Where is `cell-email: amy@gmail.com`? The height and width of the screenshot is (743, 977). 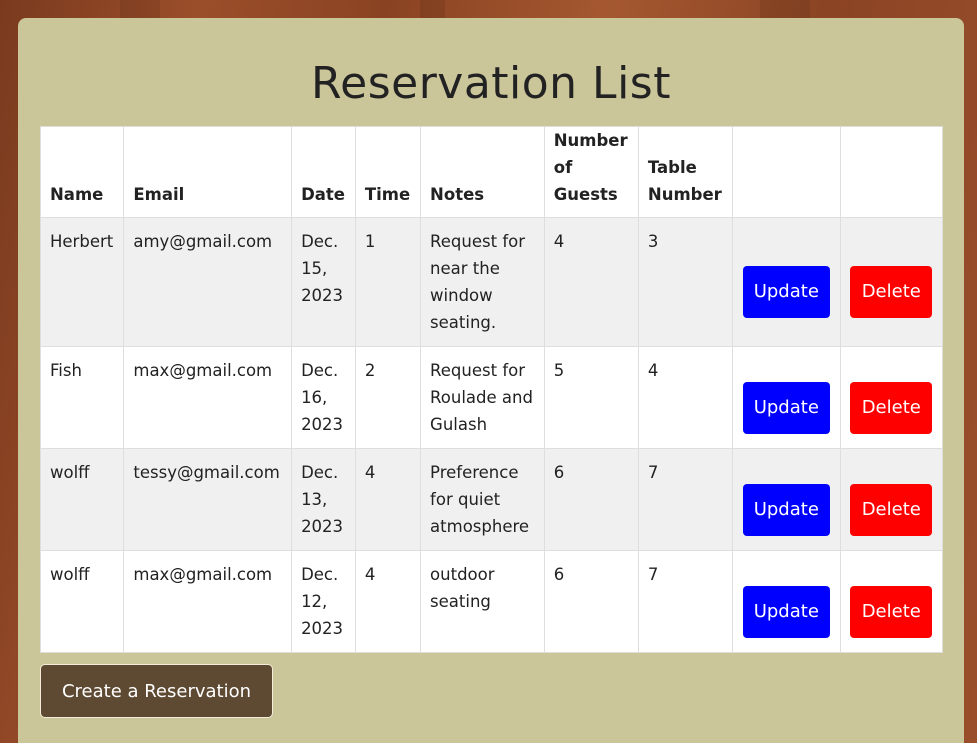
cell-email: amy@gmail.com is located at coordinates (208, 282).